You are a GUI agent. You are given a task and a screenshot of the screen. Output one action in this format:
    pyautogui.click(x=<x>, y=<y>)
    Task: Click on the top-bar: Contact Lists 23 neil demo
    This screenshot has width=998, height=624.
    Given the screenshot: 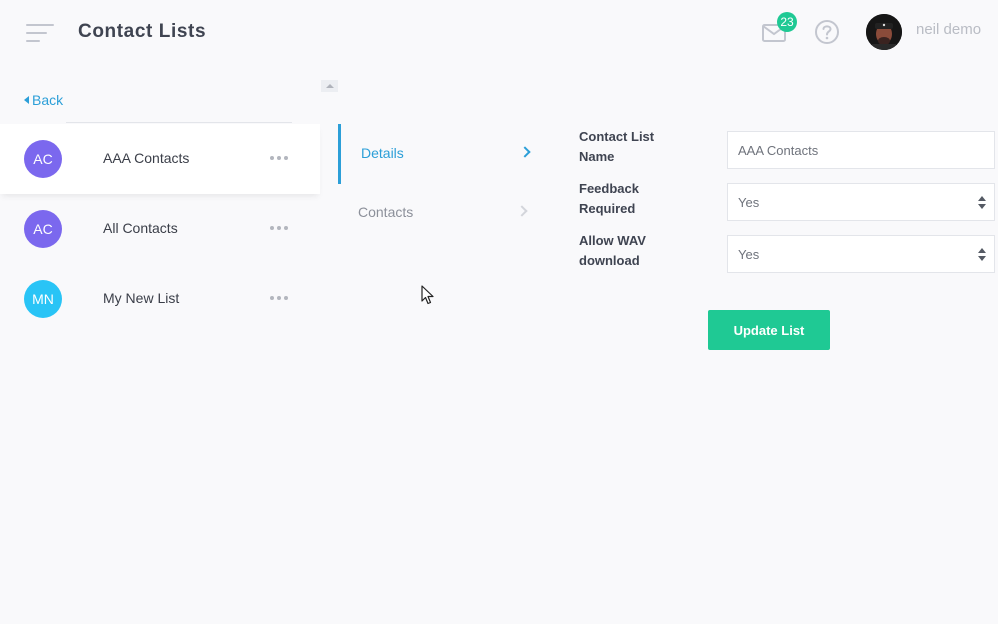 What is the action you would take?
    pyautogui.click(x=499, y=32)
    